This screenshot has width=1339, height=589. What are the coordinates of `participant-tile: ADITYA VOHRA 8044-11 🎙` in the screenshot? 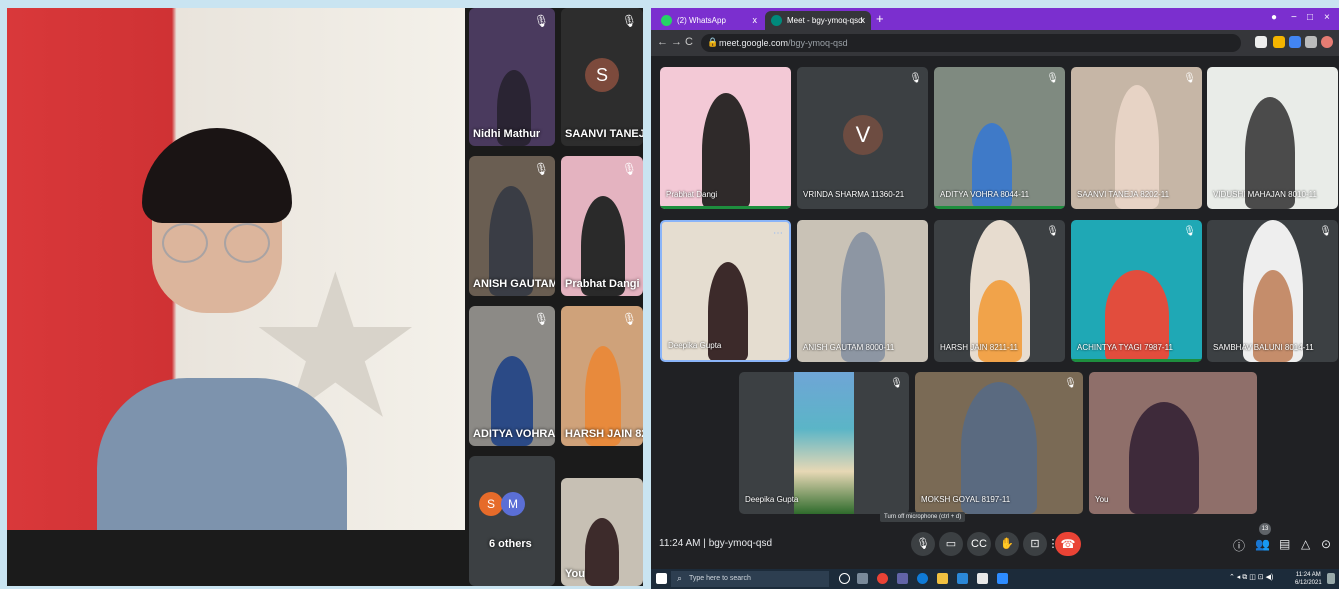 It's located at (999, 138).